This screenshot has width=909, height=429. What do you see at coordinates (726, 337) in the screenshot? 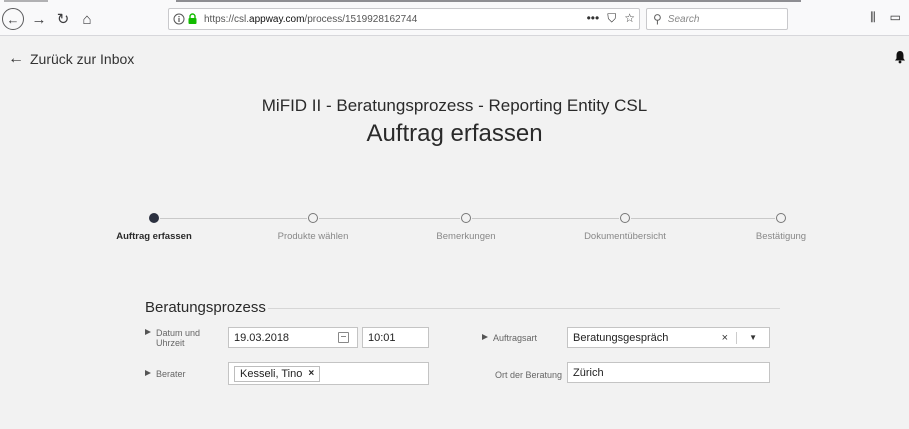
I see `clear-selection-icon: ×` at bounding box center [726, 337].